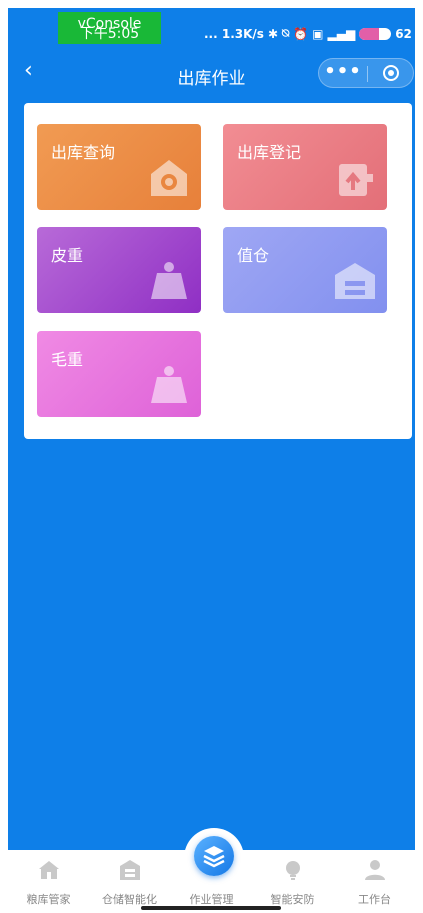  I want to click on tile-label: 值仓, so click(253, 255).